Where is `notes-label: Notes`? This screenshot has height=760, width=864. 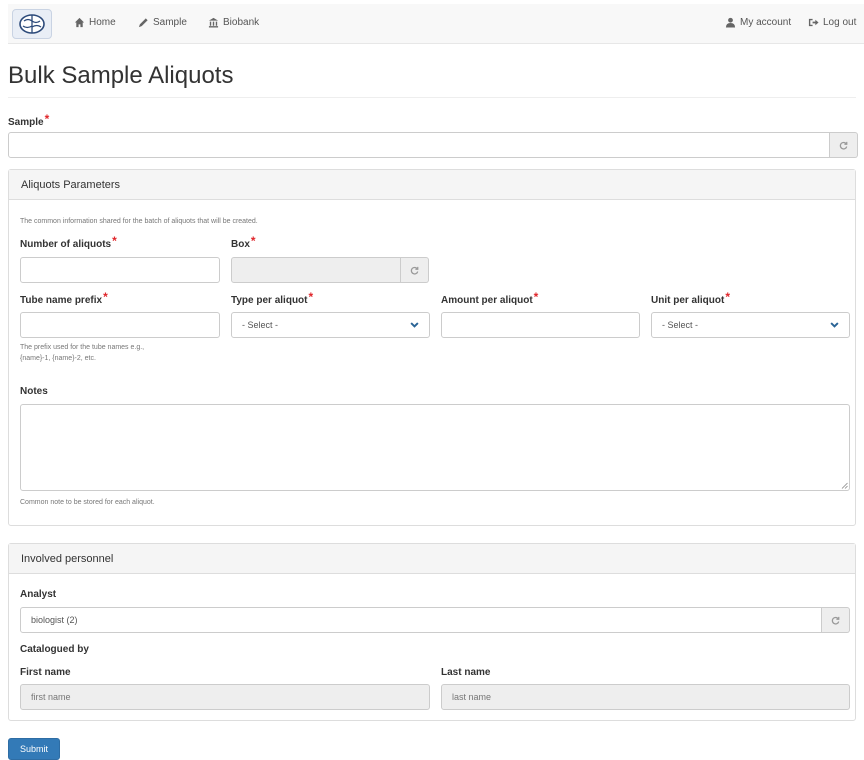 notes-label: Notes is located at coordinates (34, 391).